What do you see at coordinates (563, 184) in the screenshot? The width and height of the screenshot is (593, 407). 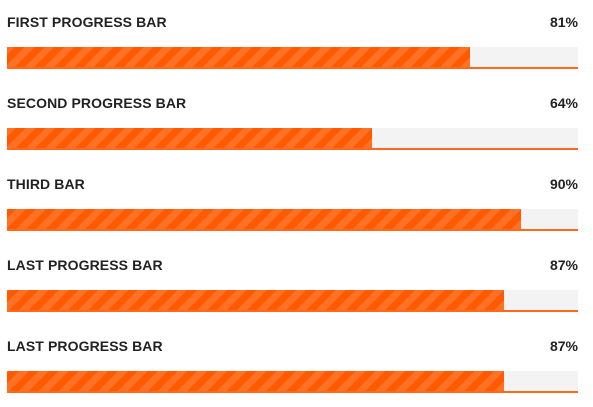 I see `progress-bar-percent: 90%` at bounding box center [563, 184].